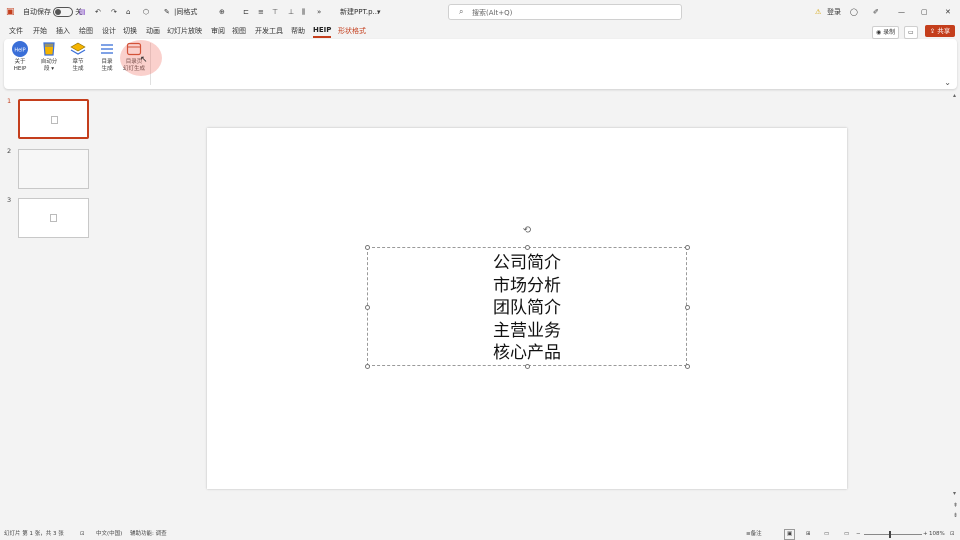 This screenshot has width=960, height=540. I want to click on tab-transitions: 切换, so click(130, 31).